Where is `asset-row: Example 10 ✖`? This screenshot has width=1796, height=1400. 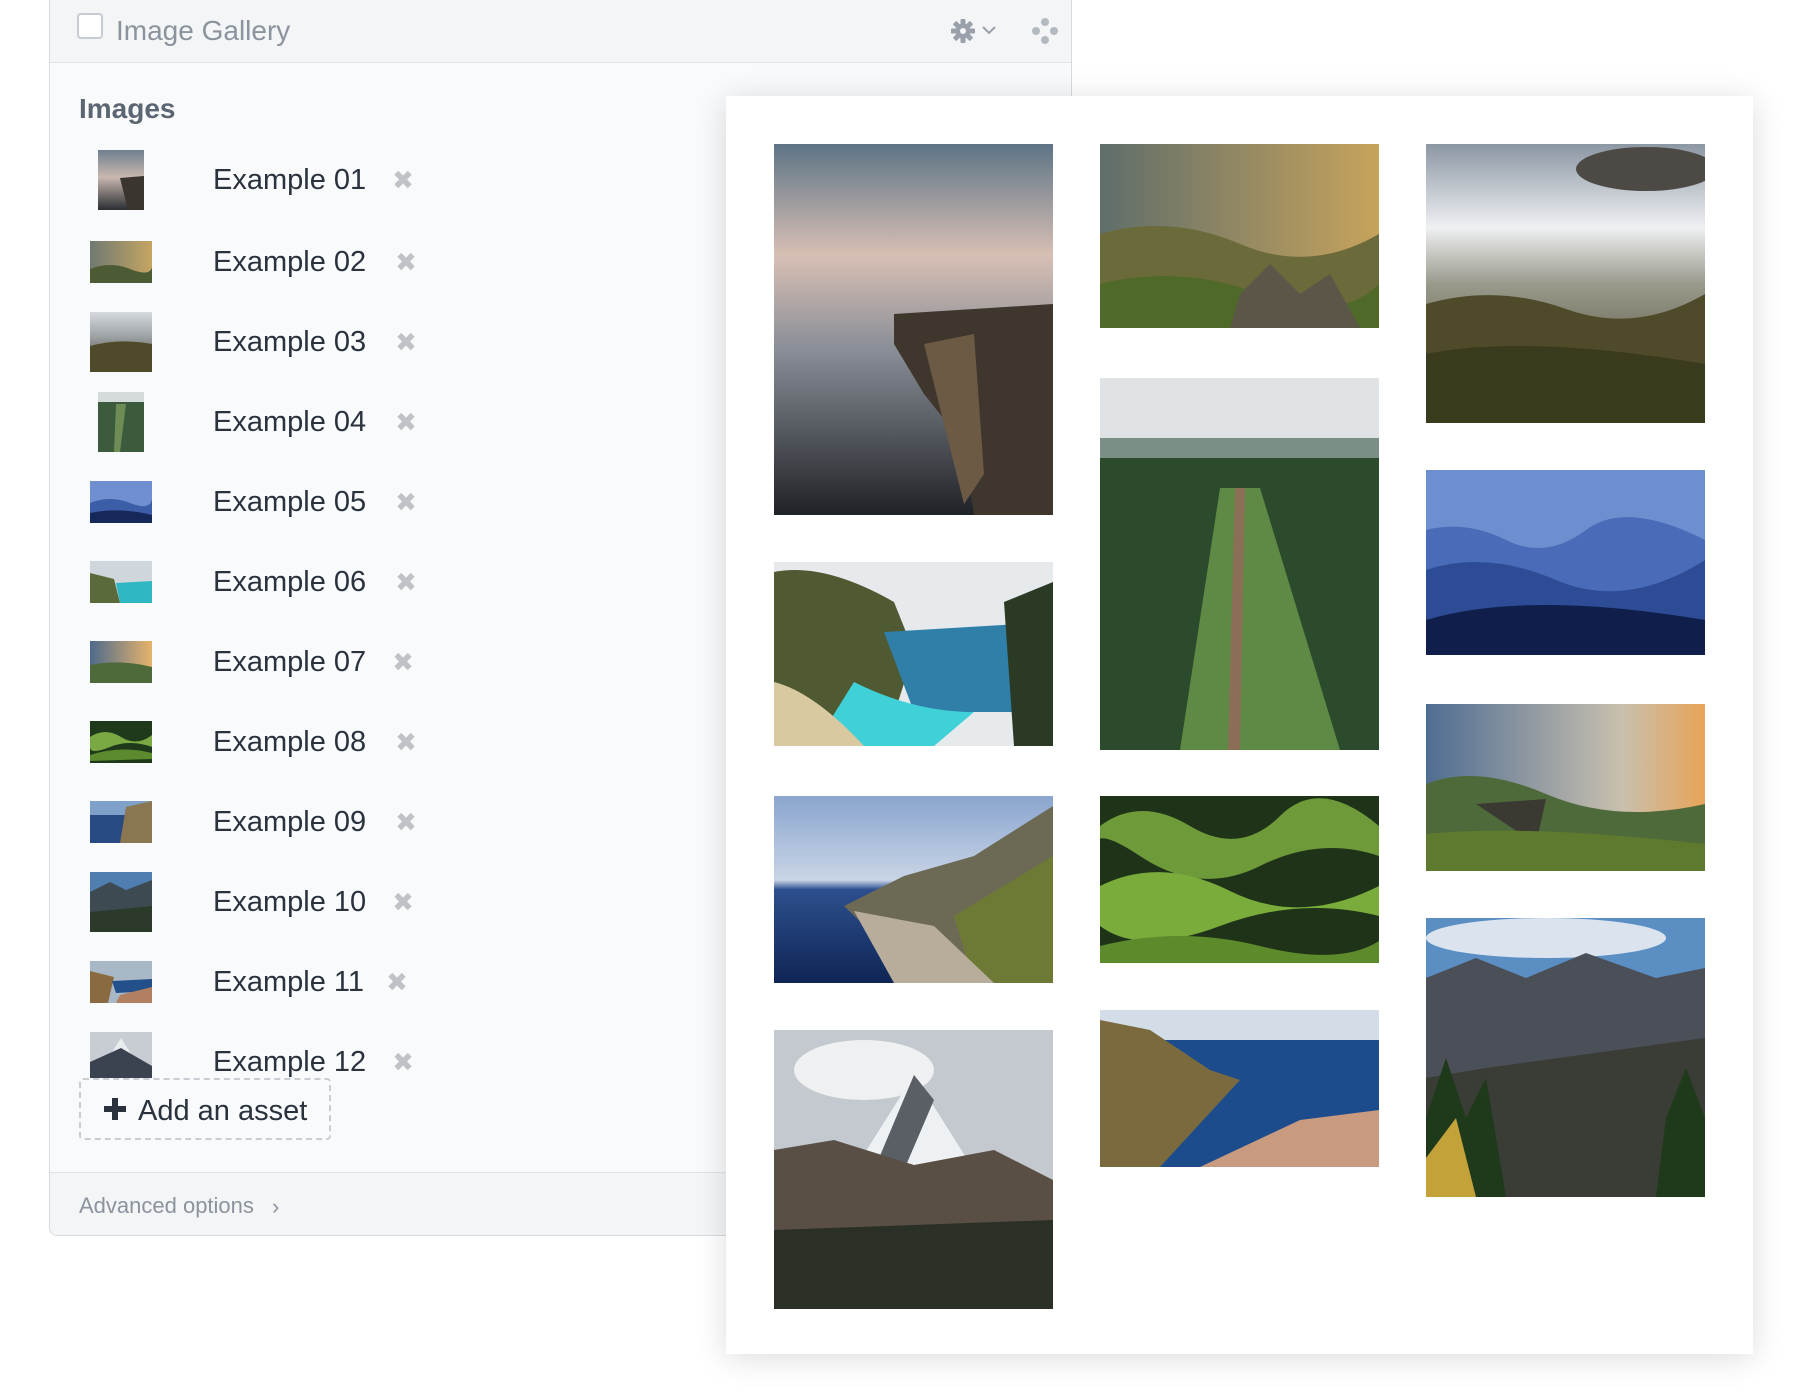 asset-row: Example 10 ✖ is located at coordinates (255, 902).